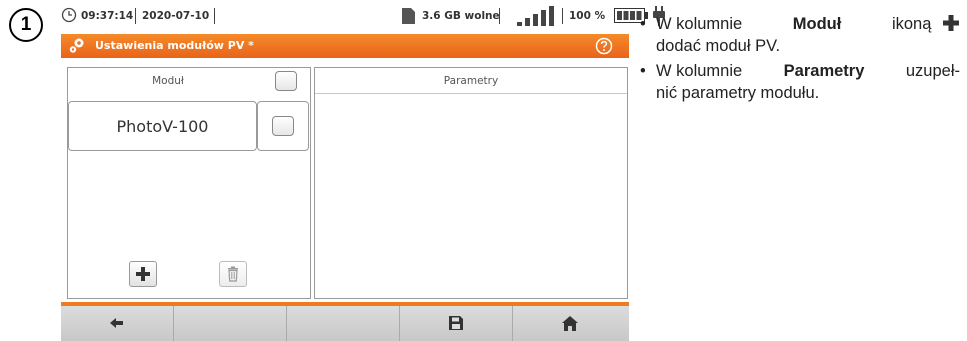 The image size is (967, 341). I want to click on save-icon, so click(456, 323).